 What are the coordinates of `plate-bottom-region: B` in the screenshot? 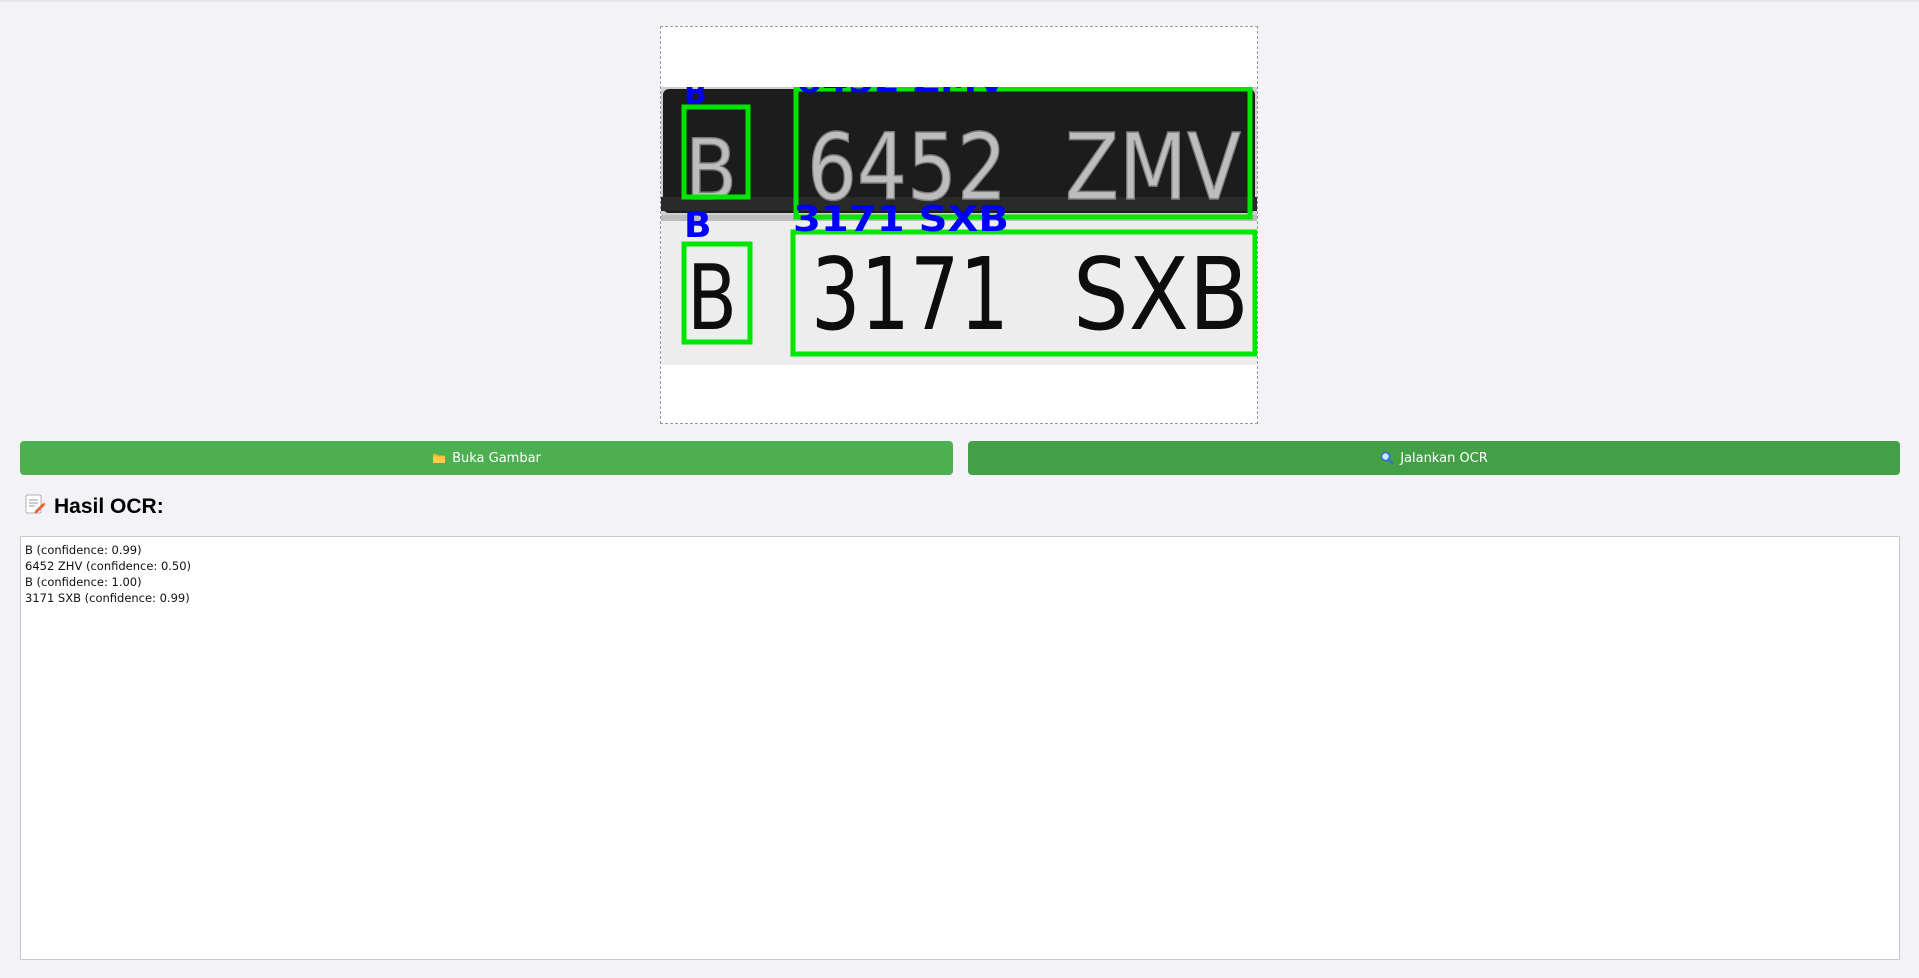 It's located at (712, 298).